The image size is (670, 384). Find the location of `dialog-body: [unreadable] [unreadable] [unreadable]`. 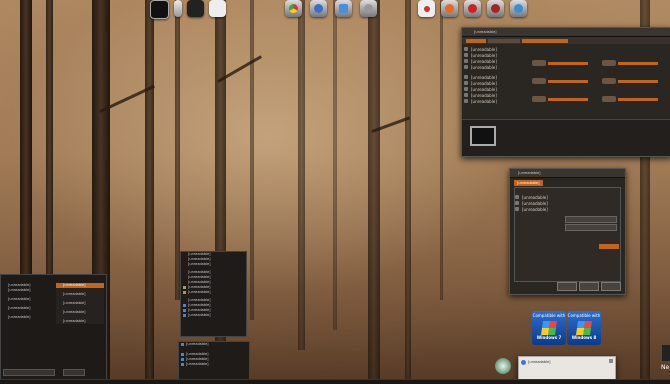

dialog-body: [unreadable] [unreadable] [unreadable] is located at coordinates (567, 234).